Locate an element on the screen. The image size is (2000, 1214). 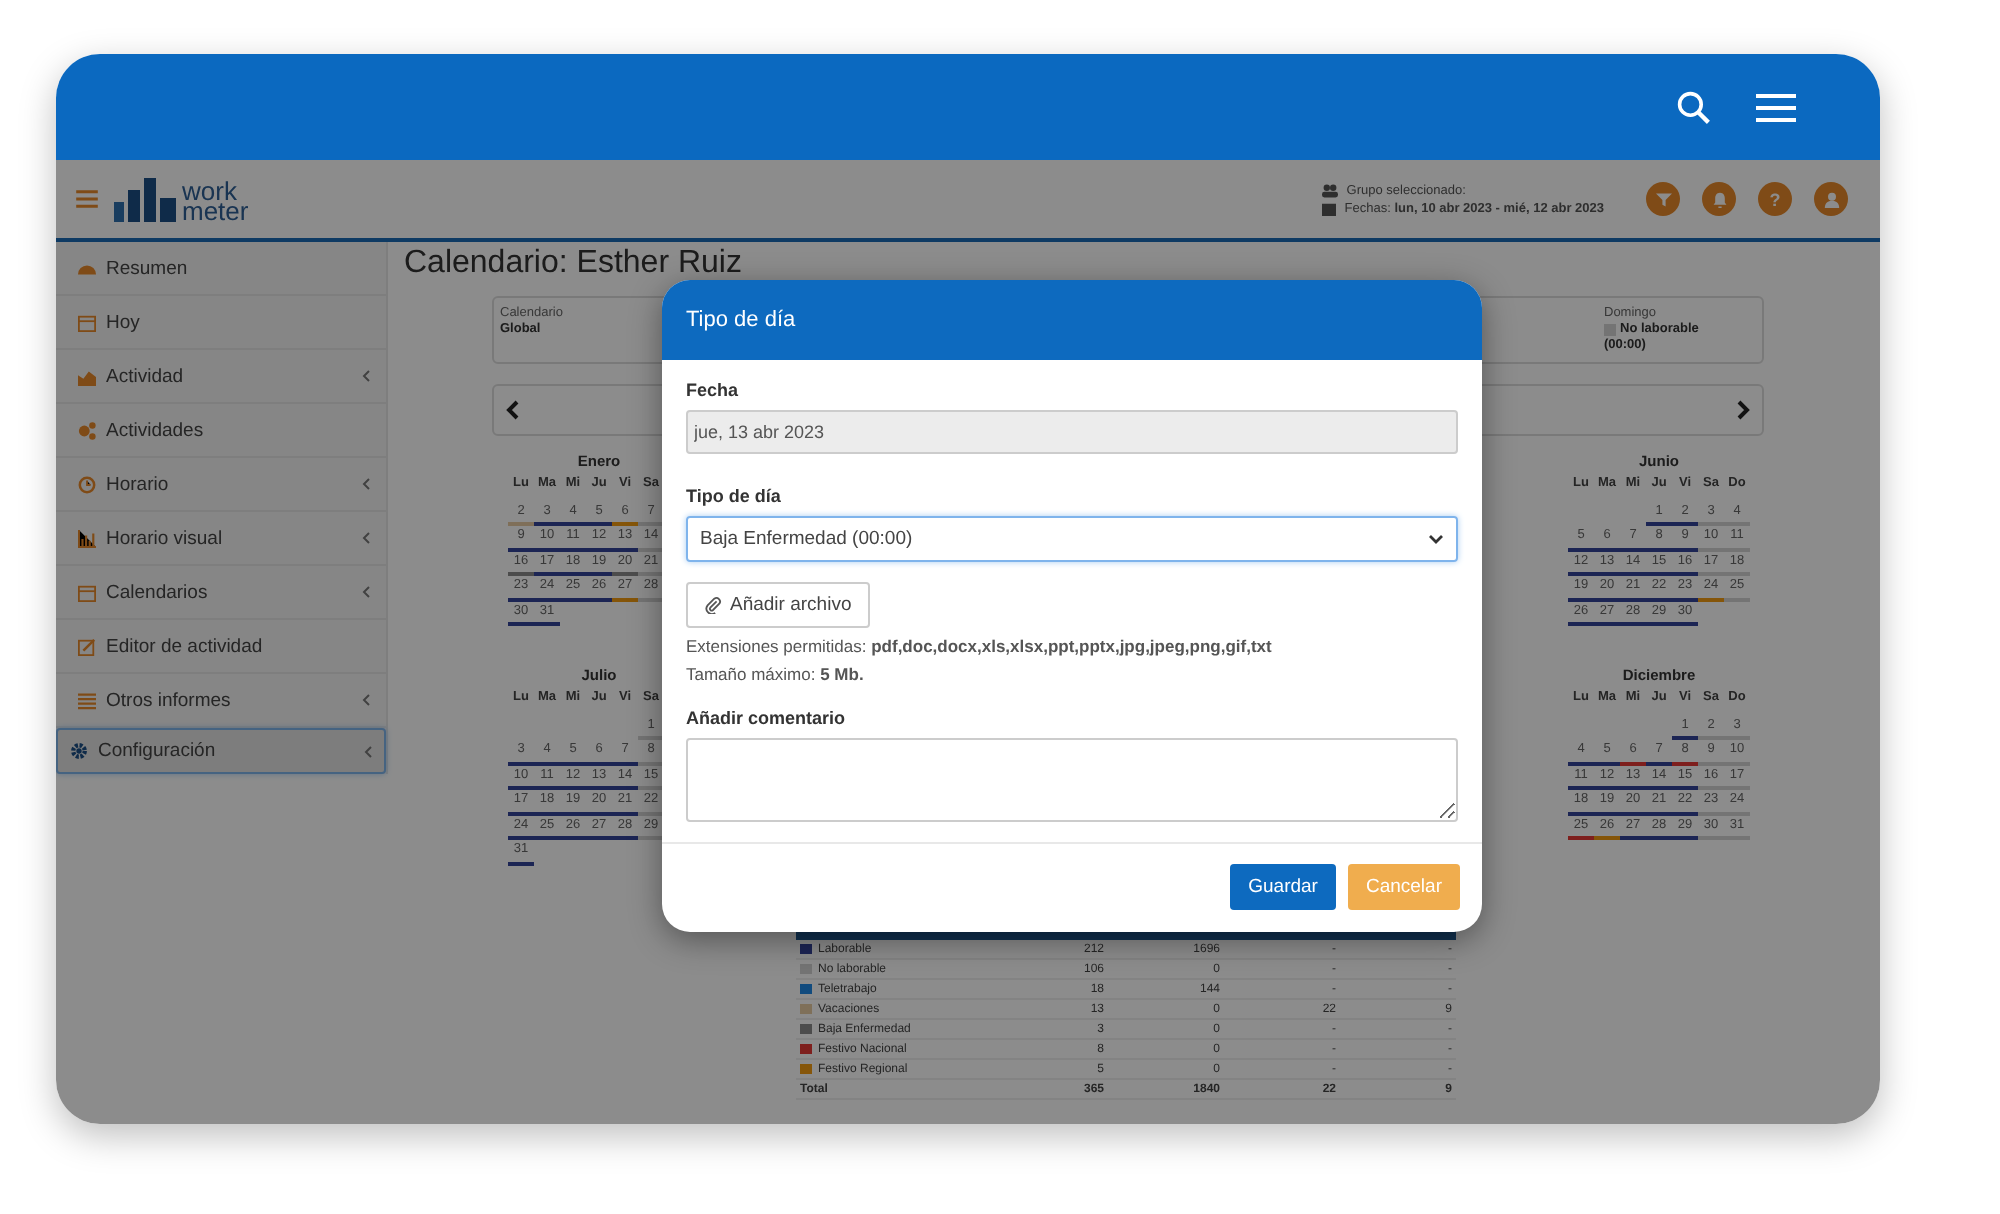
sidebar-item: Calendarios is located at coordinates (221, 593).